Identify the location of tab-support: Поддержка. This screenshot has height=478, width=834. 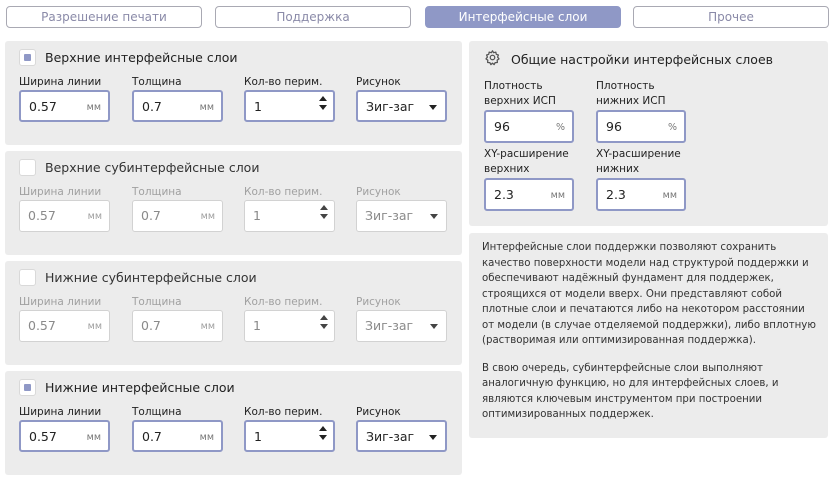
(313, 17).